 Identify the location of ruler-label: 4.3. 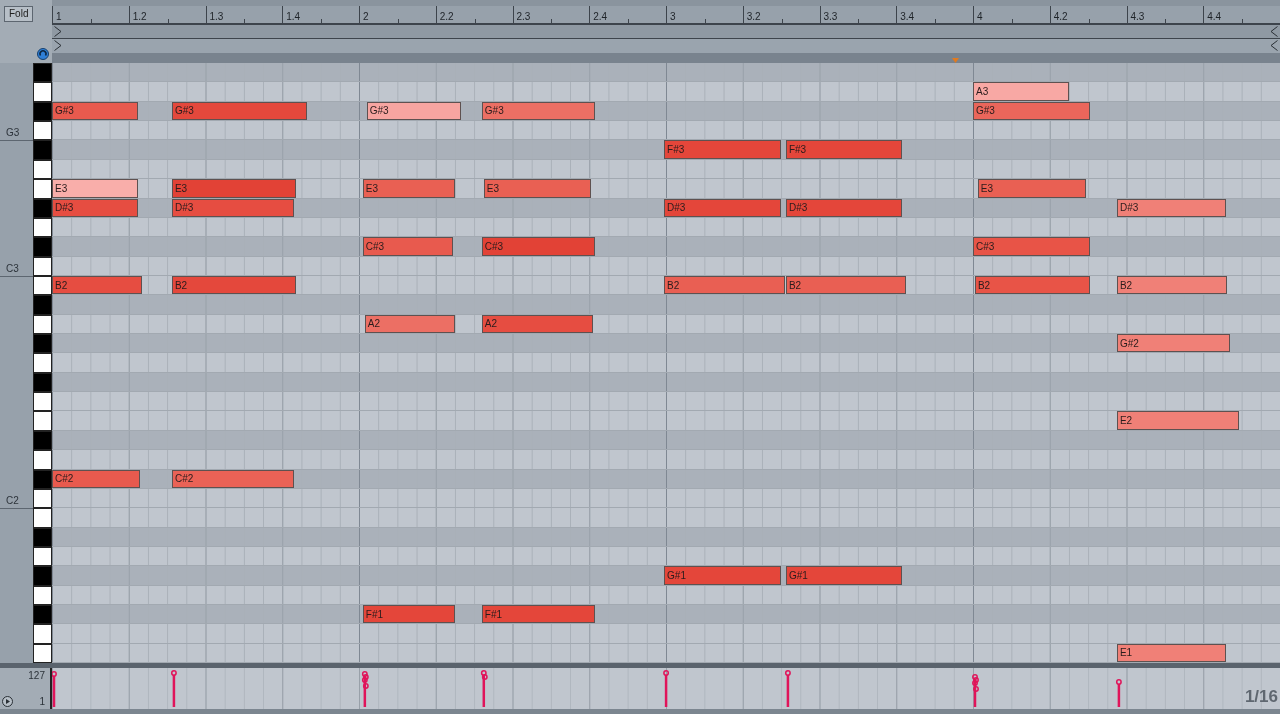
(1137, 16).